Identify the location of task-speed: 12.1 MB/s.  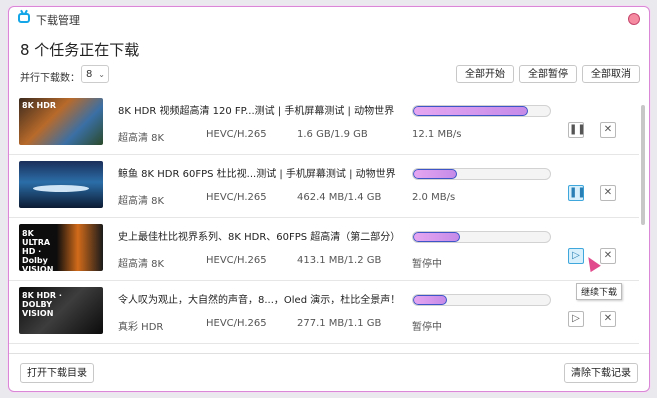
(437, 134).